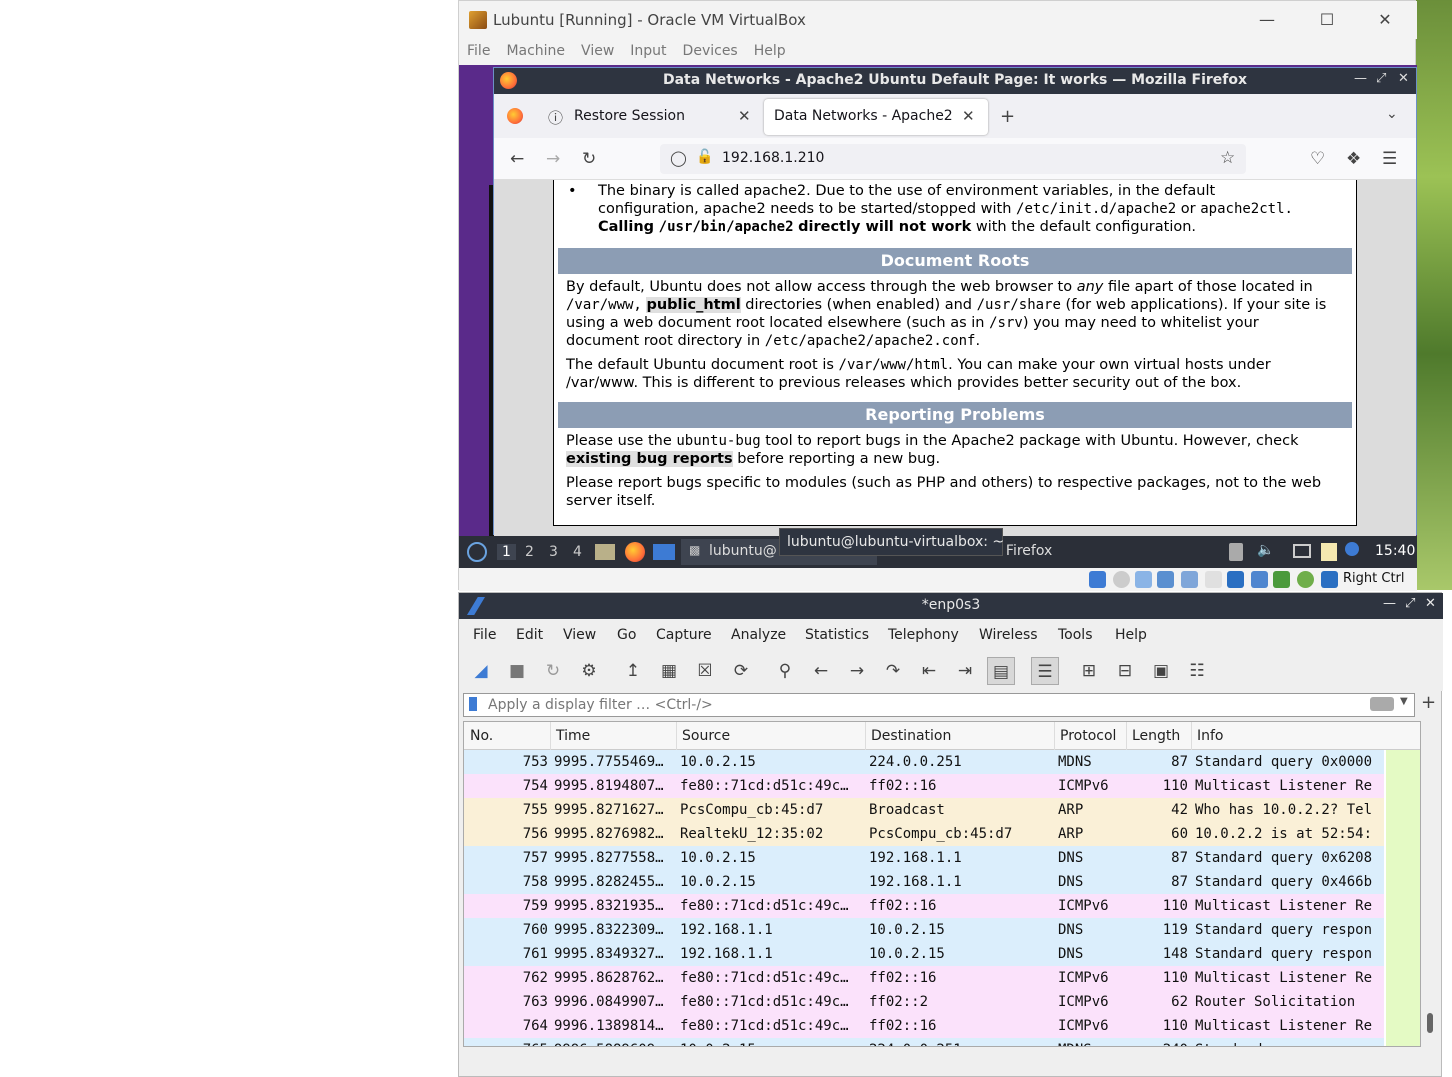 The width and height of the screenshot is (1452, 1077). What do you see at coordinates (1131, 635) in the screenshot?
I see `ws-menu-help: Help` at bounding box center [1131, 635].